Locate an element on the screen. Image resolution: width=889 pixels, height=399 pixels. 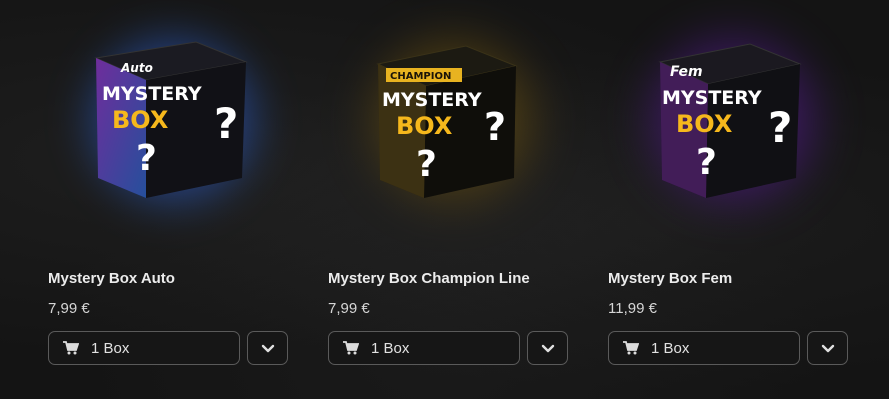
product-title: Mystery Box Champion Line is located at coordinates (429, 278).